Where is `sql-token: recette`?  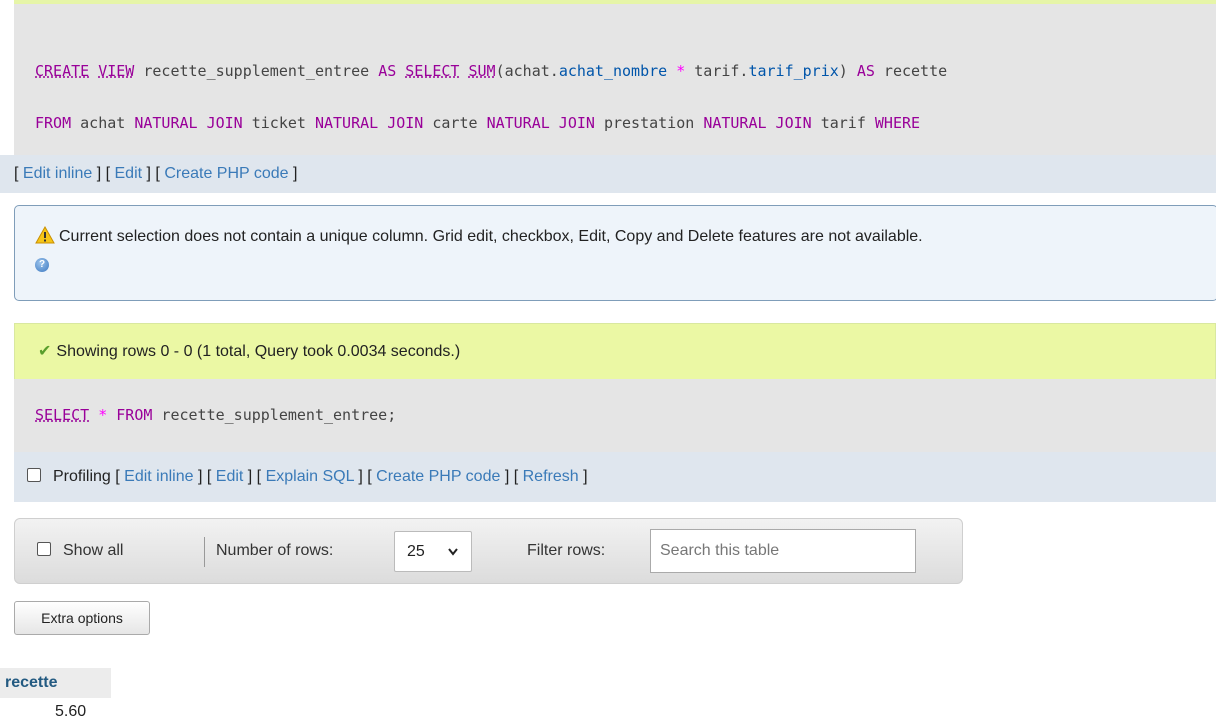
sql-token: recette is located at coordinates (911, 71).